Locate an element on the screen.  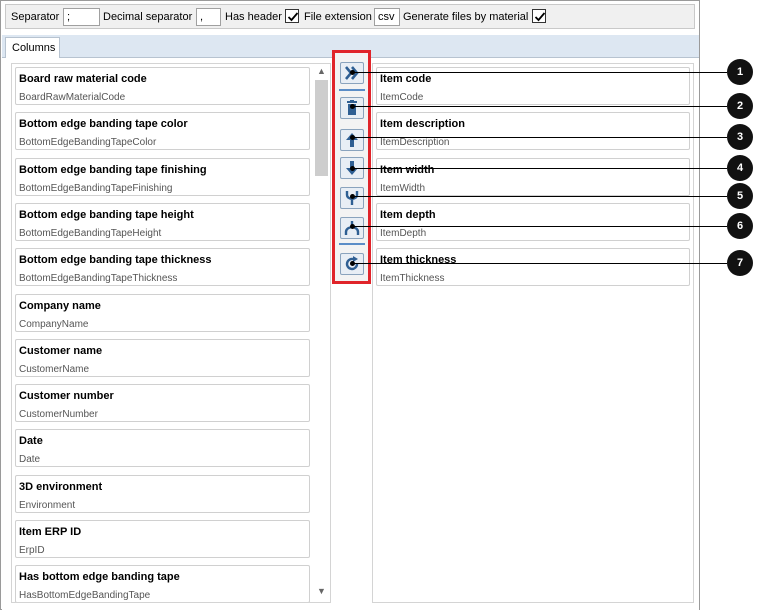
column-field: BottomEdgeBandingTapeColor is located at coordinates (88, 143).